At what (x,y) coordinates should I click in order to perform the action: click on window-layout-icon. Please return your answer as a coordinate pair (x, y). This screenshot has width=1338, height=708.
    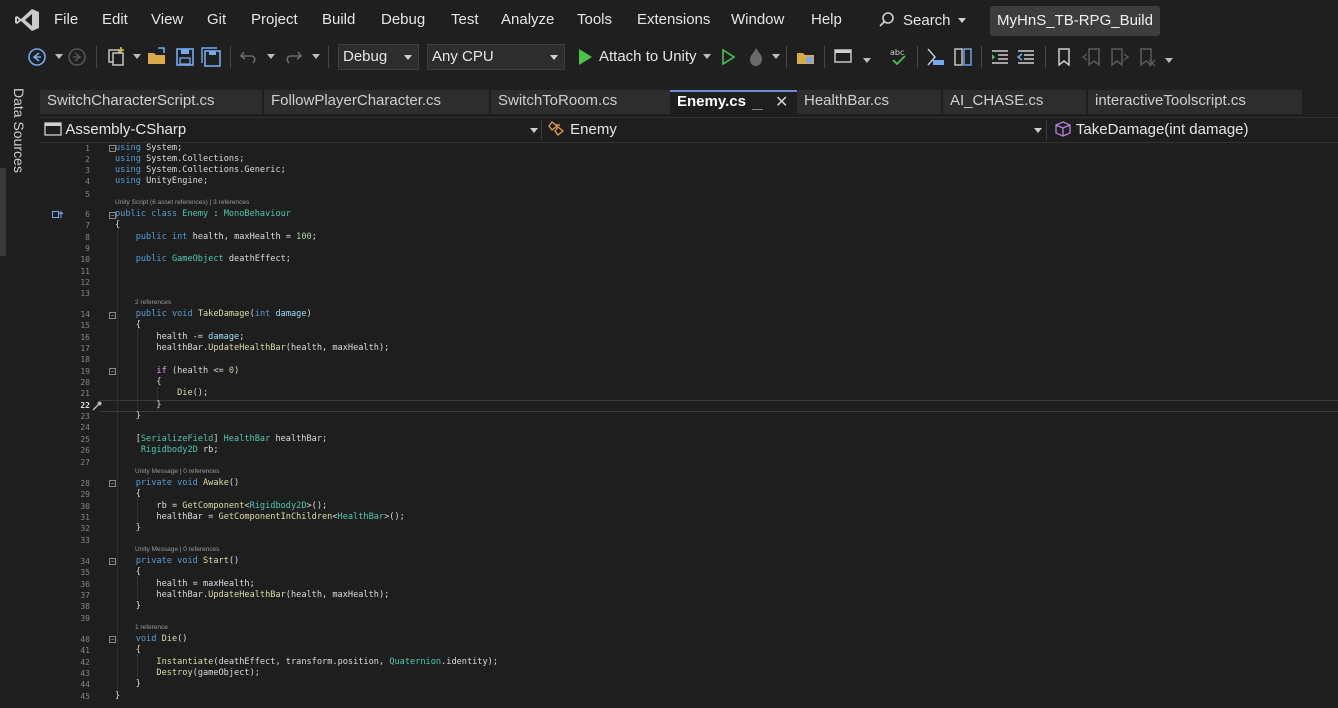
    Looking at the image, I should click on (844, 57).